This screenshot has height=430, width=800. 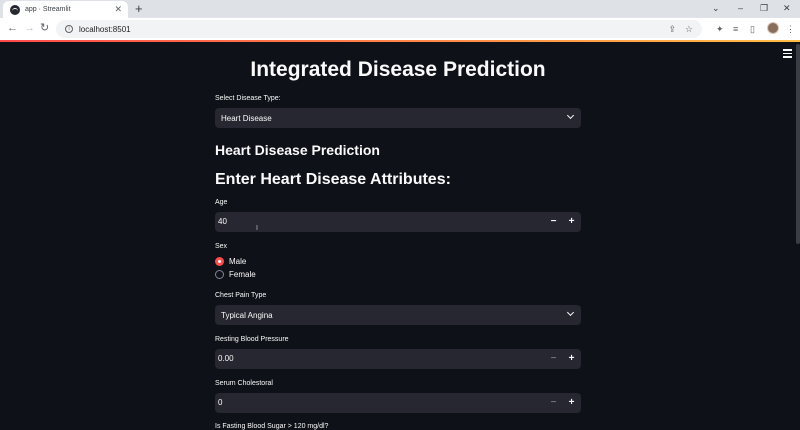 What do you see at coordinates (398, 118) in the screenshot?
I see `disease-type-select: Heart Disease` at bounding box center [398, 118].